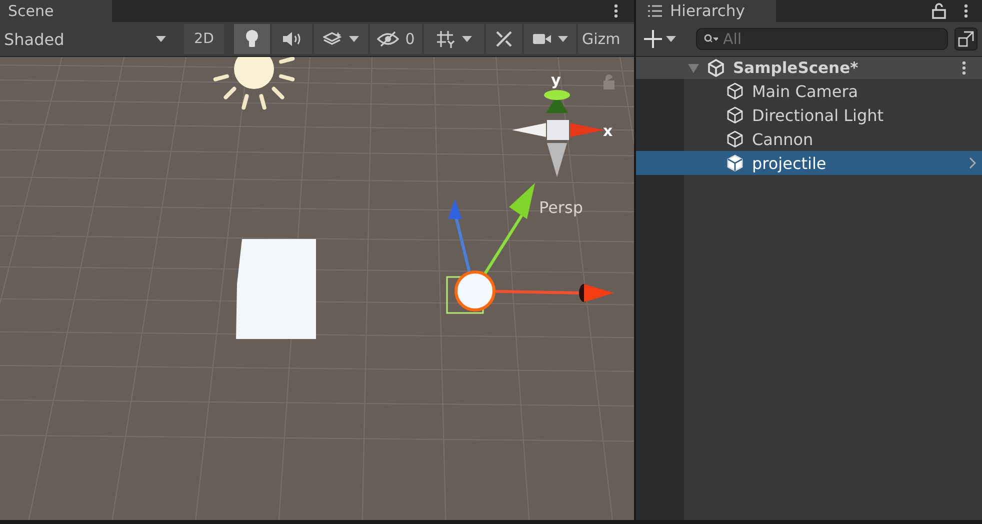  Describe the element at coordinates (783, 139) in the screenshot. I see `object-name: Cannon` at that location.